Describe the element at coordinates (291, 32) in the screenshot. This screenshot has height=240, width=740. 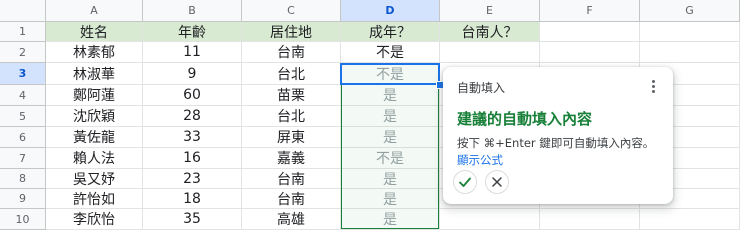
I see `header-cell-city: 居住地` at that location.